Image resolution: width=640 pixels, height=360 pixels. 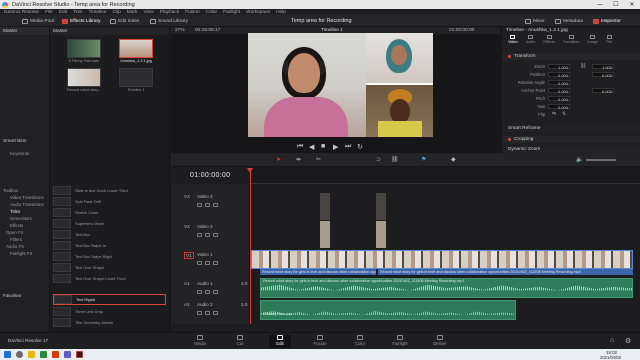 I want to click on menu-fairlight: Fairlight, so click(x=231, y=12).